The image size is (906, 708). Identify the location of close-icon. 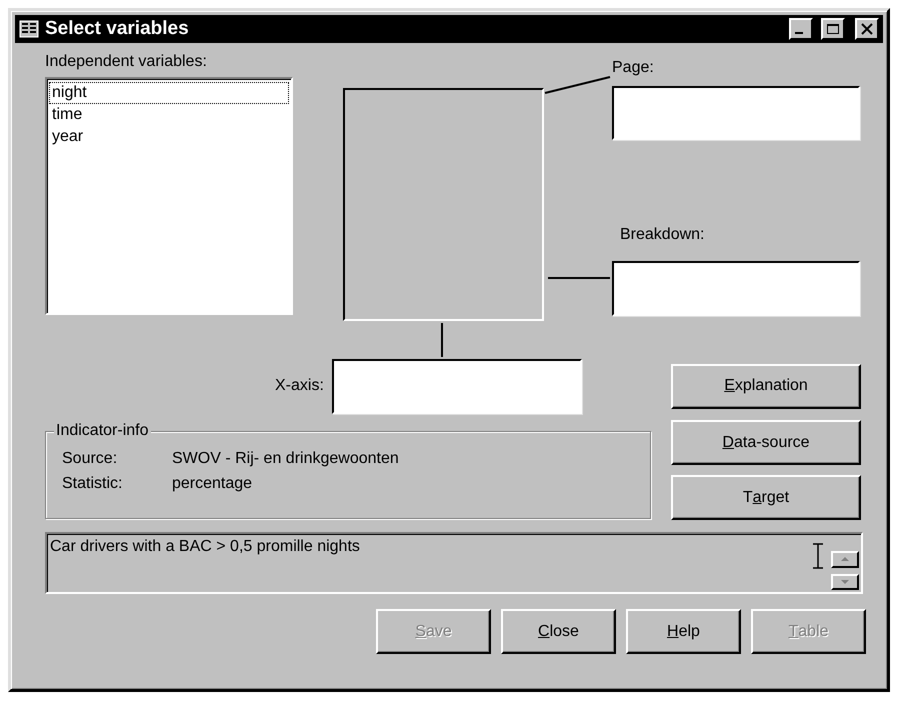
(867, 29).